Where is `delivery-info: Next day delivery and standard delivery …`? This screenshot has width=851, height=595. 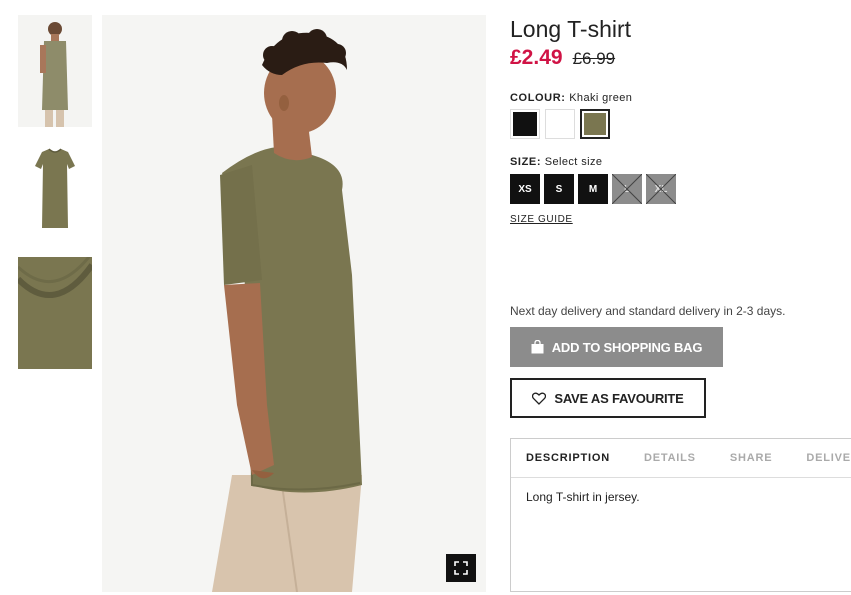
delivery-info: Next day delivery and standard delivery … is located at coordinates (648, 311).